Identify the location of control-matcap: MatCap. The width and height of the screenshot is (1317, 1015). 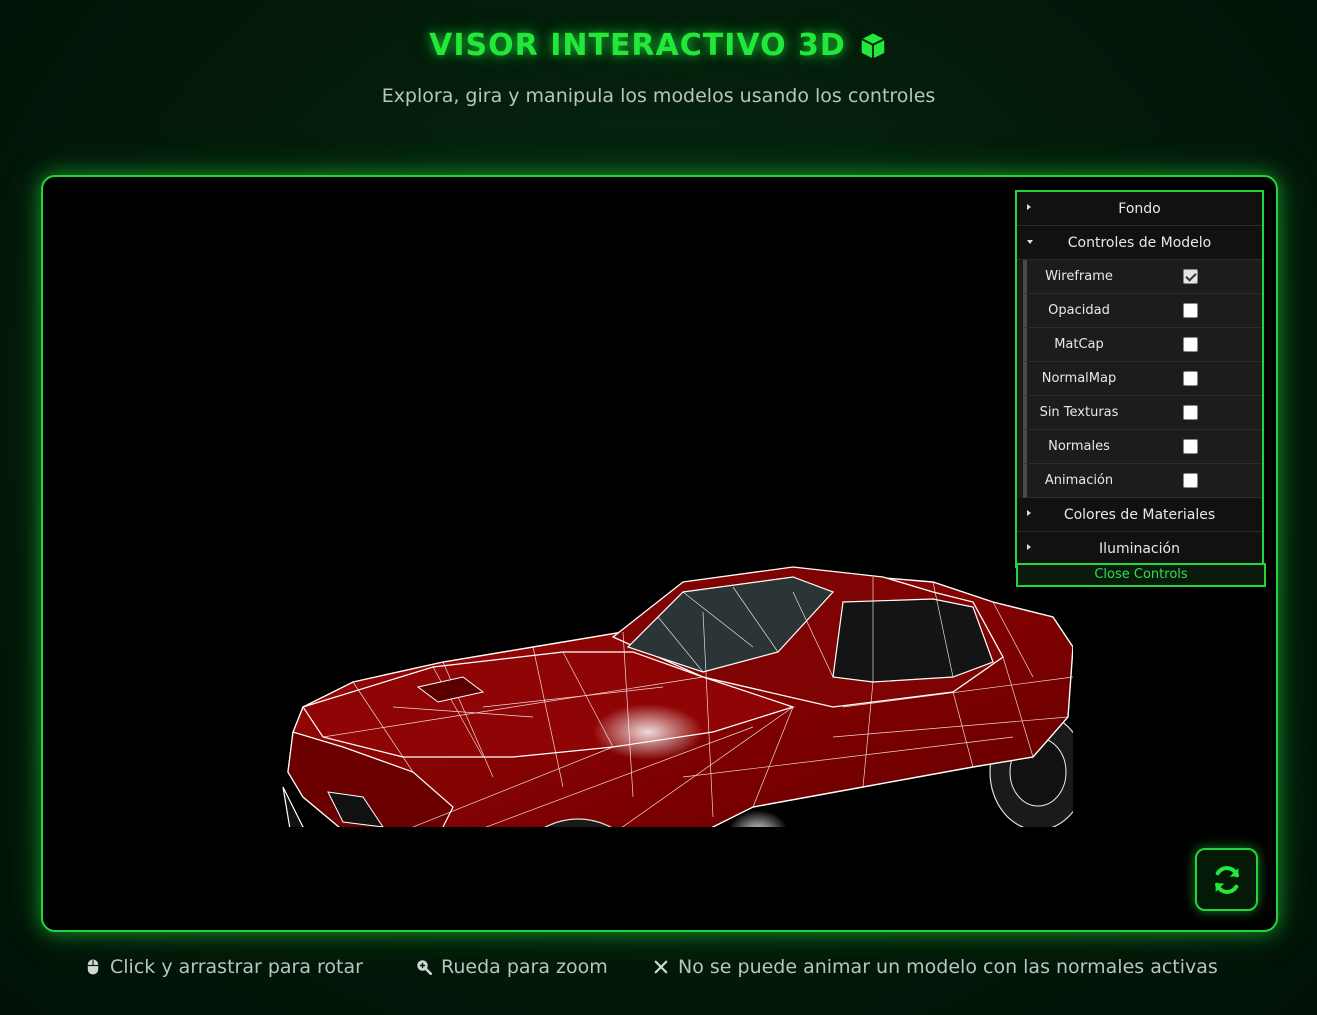
(1142, 345).